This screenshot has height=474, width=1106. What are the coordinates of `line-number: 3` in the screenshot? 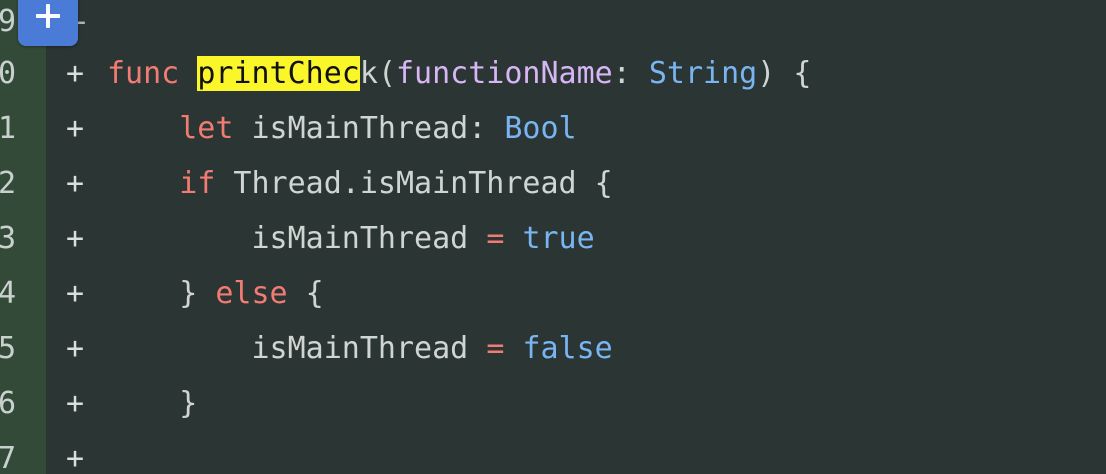 It's located at (8, 238).